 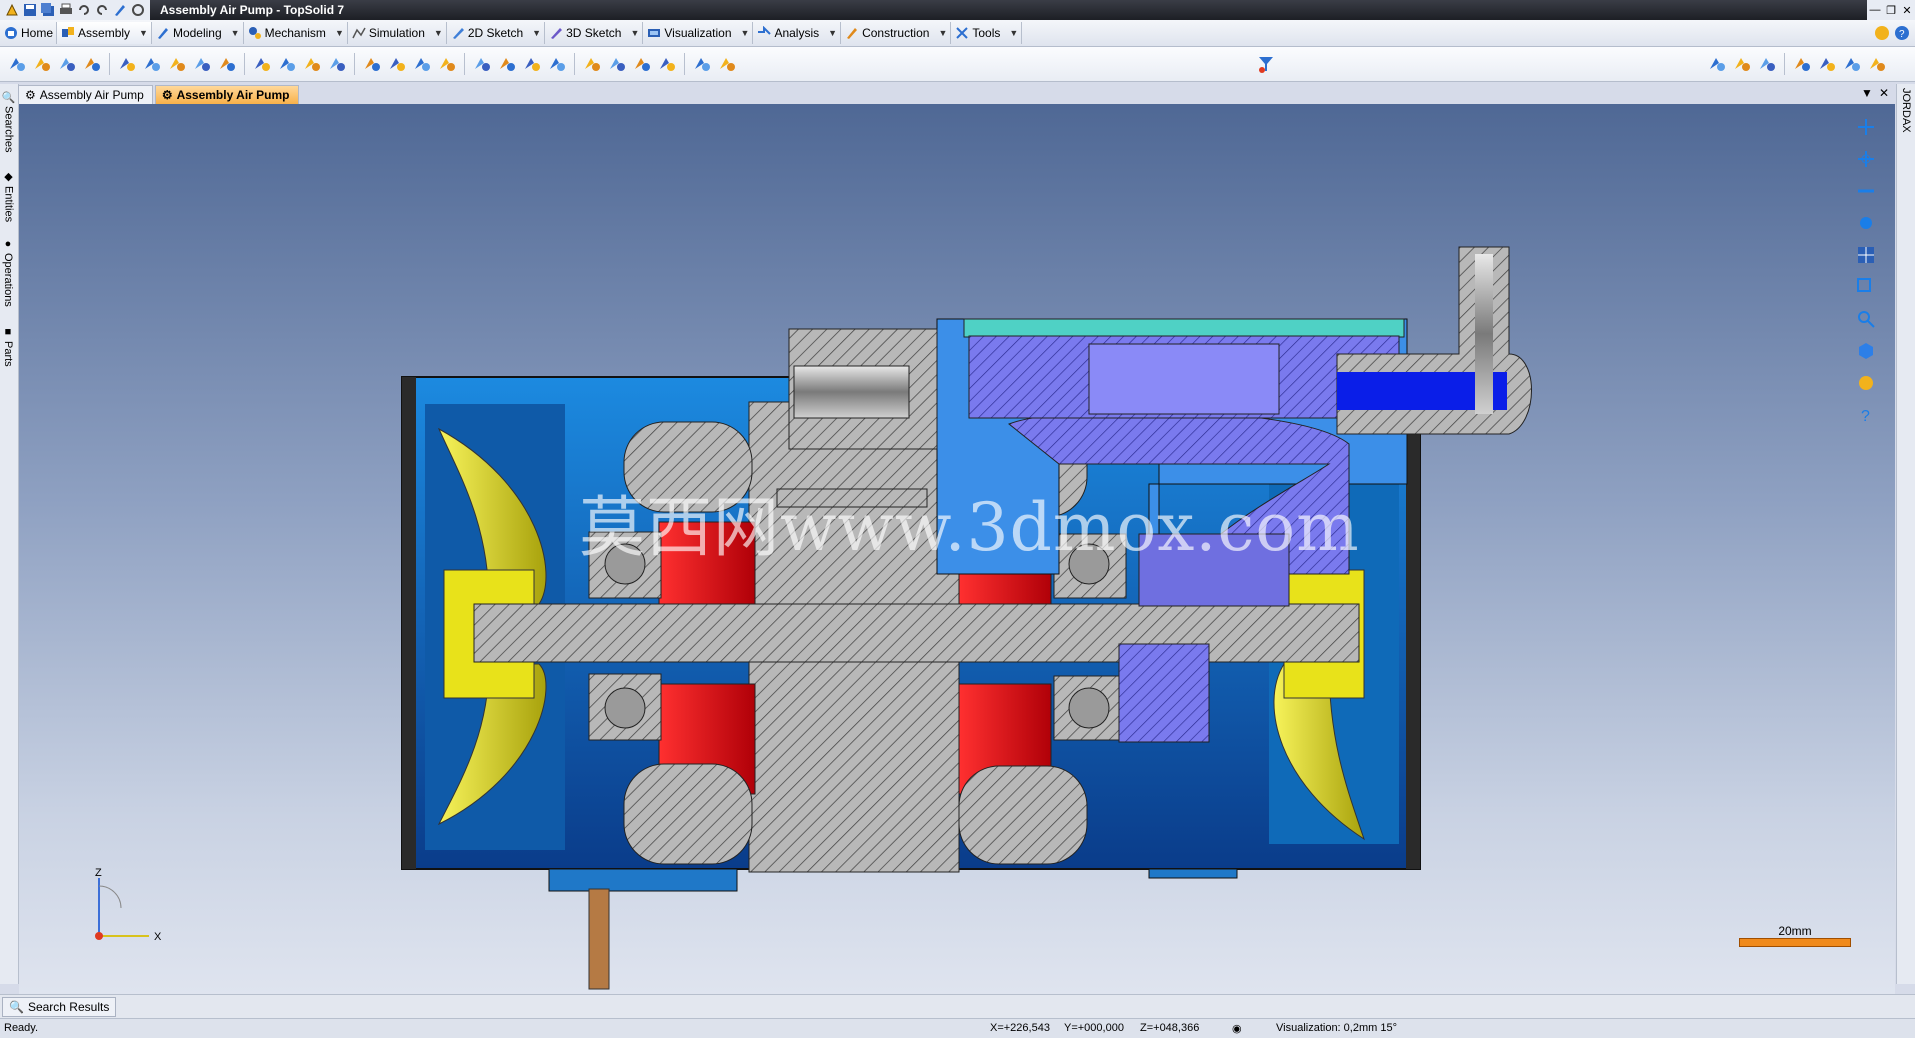 What do you see at coordinates (962, 33) in the screenshot?
I see `tools-icon` at bounding box center [962, 33].